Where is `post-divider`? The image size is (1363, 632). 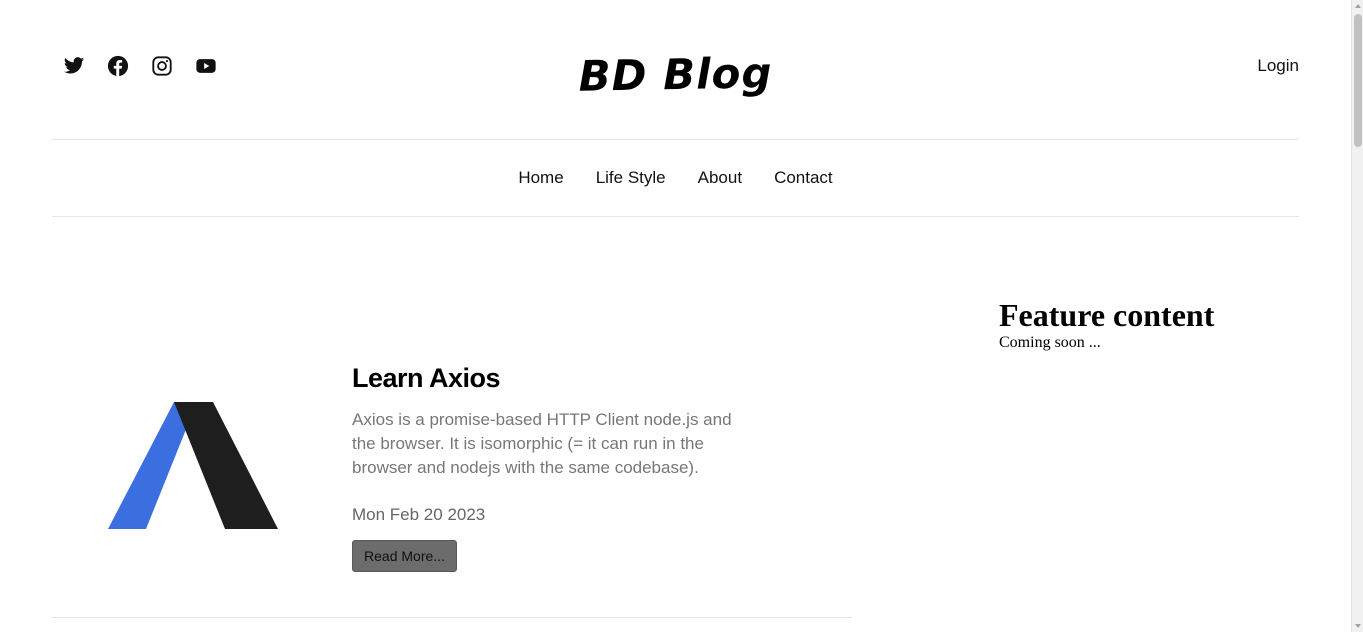
post-divider is located at coordinates (452, 617).